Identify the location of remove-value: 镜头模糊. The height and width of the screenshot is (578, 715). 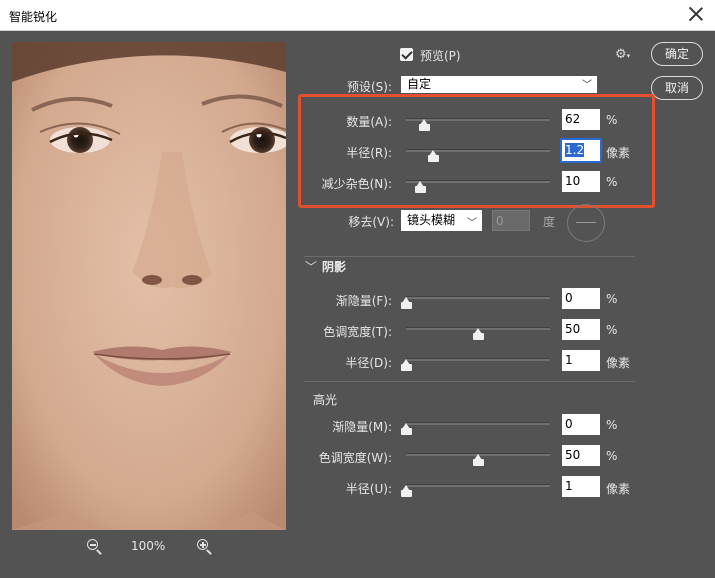
(431, 220).